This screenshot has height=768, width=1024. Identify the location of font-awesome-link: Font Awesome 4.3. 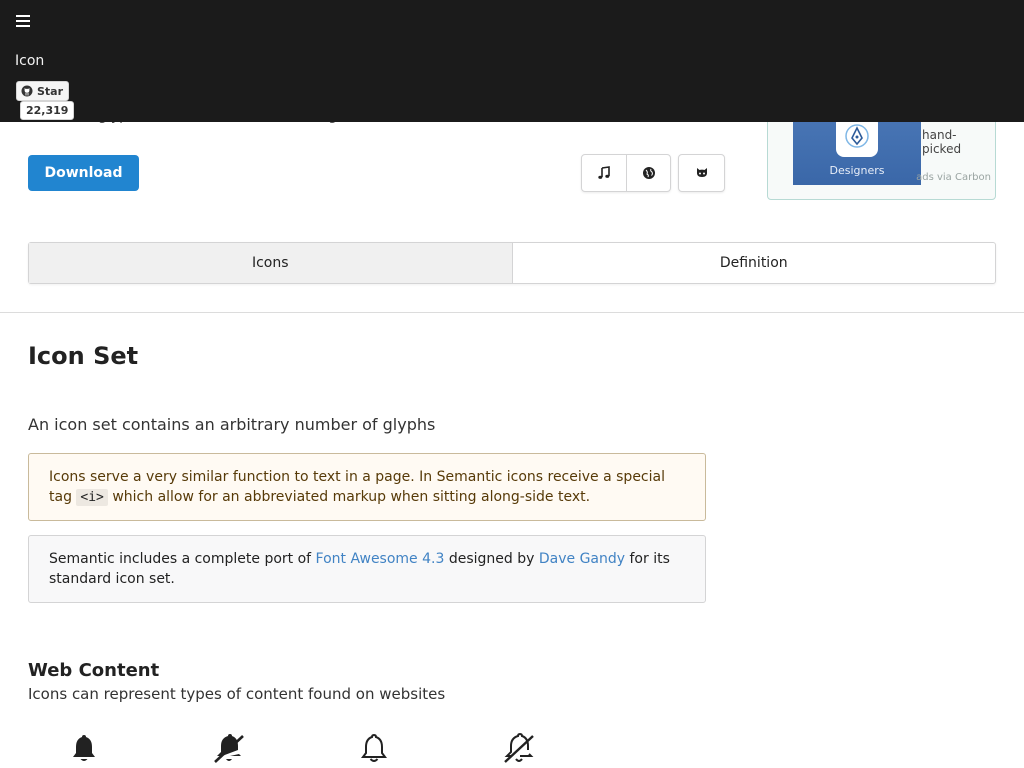
(380, 559).